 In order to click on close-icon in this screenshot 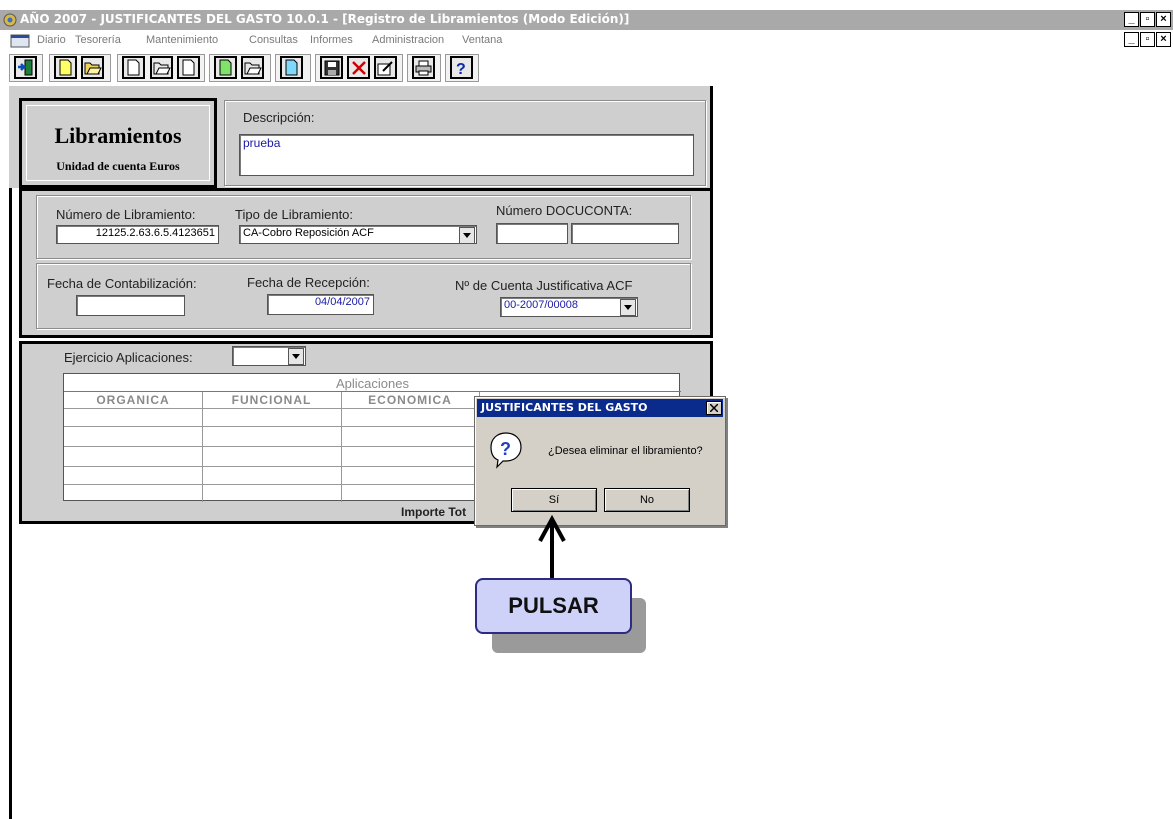, I will do `click(714, 408)`.